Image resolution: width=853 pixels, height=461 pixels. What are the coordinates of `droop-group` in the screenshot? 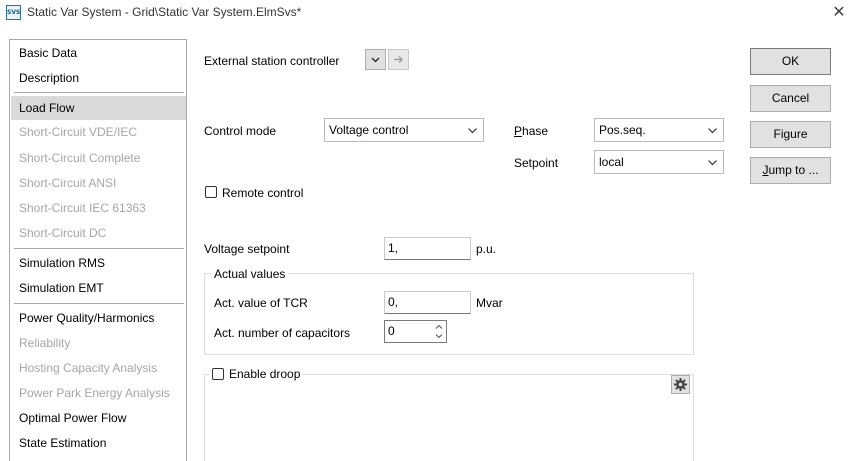 It's located at (449, 417).